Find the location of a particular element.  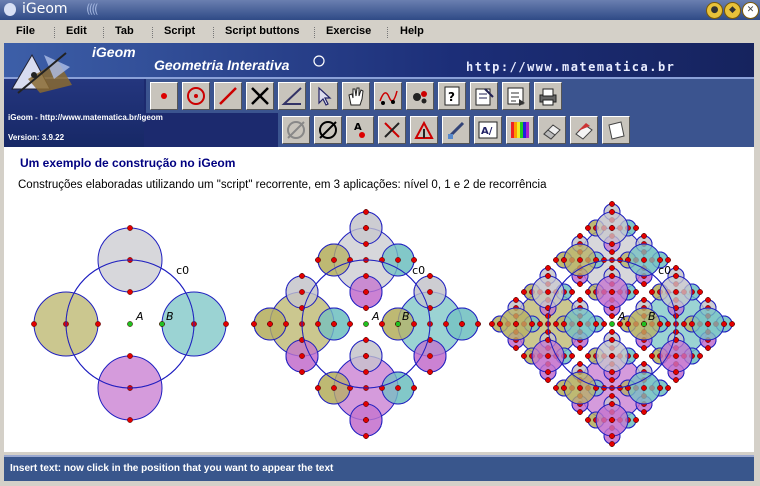

close-button: ✕ is located at coordinates (750, 10).